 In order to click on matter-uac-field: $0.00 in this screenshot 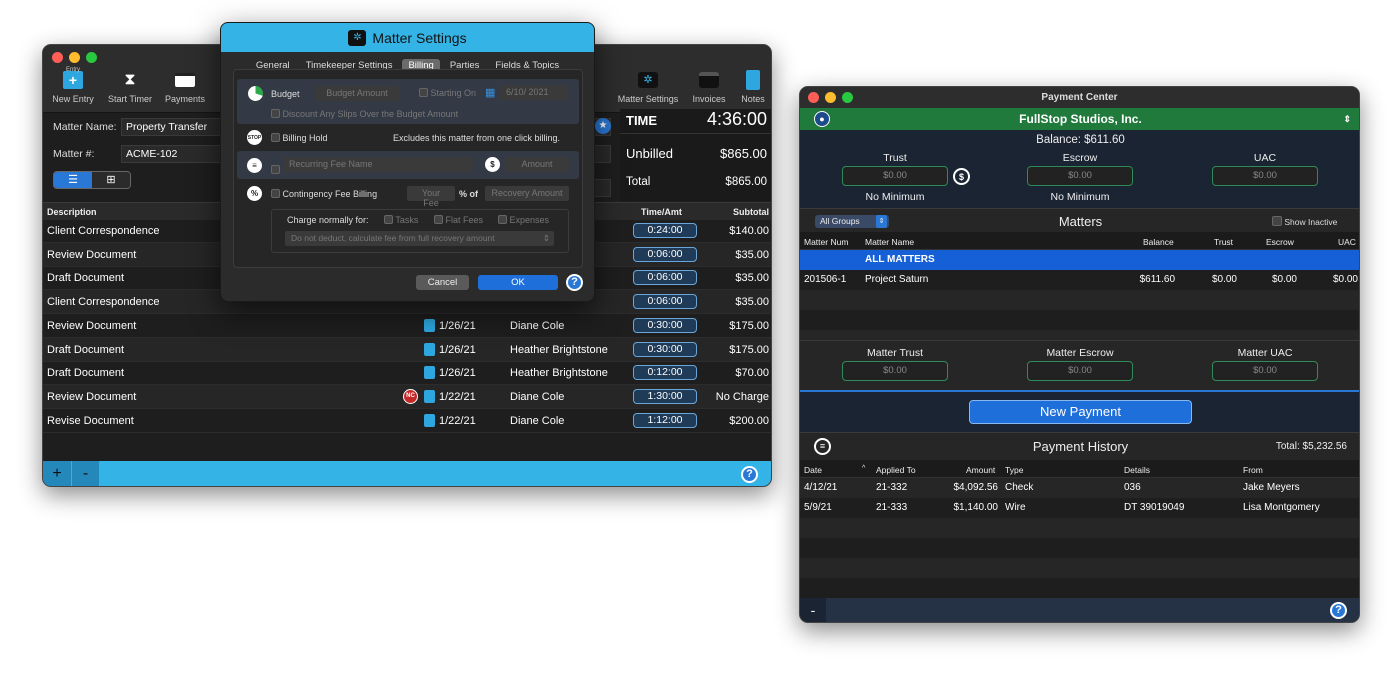, I will do `click(1265, 371)`.